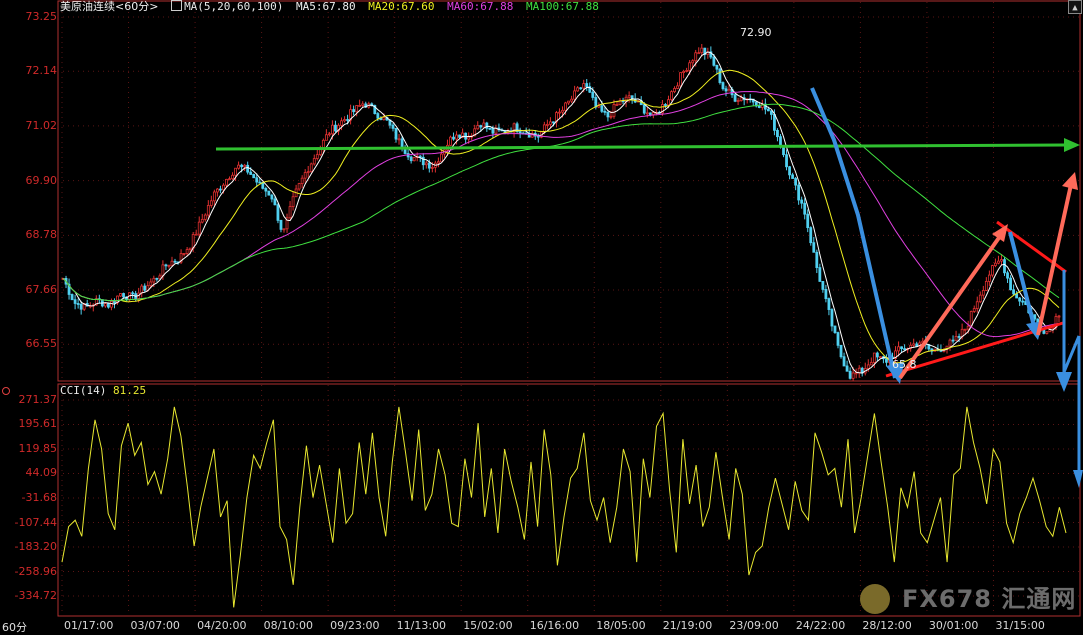 The height and width of the screenshot is (635, 1083). Describe the element at coordinates (129, 390) in the screenshot. I see `cci-value: 81.25` at that location.